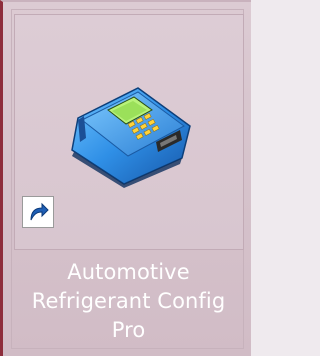  What do you see at coordinates (38, 212) in the screenshot?
I see `shortcut-arrow-icon` at bounding box center [38, 212].